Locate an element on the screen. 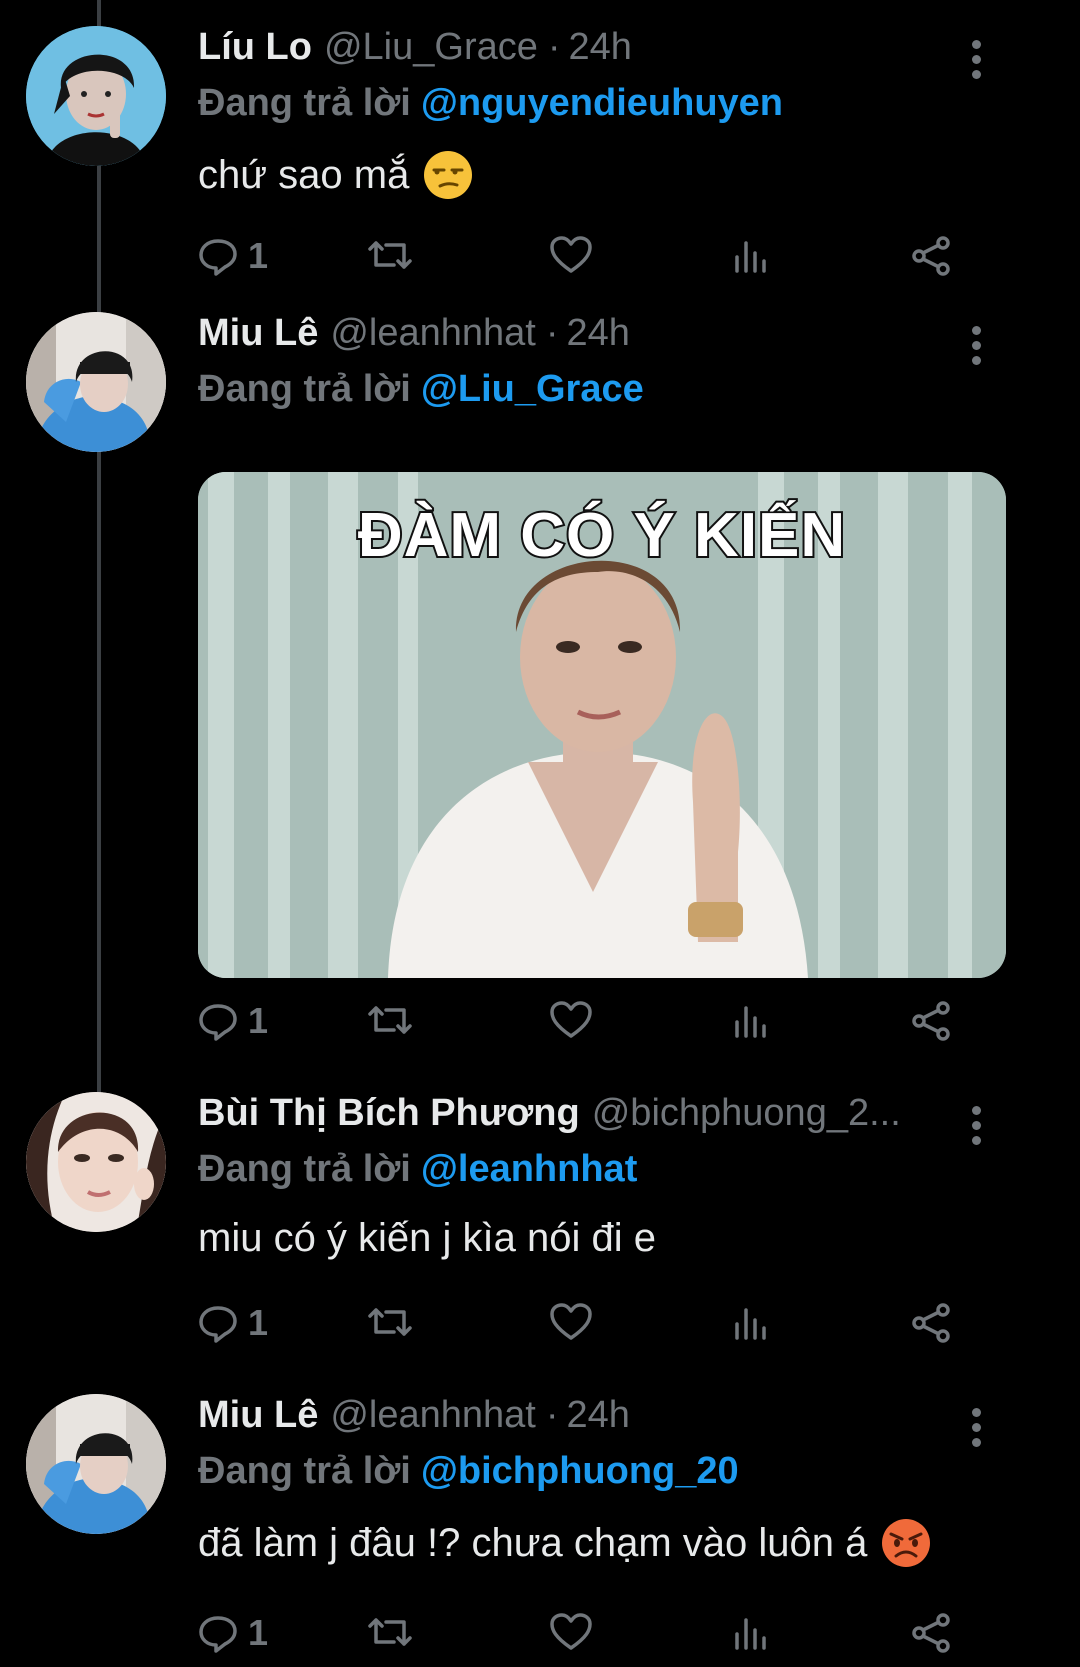  author-handle: @Liu_Grace is located at coordinates (431, 47).